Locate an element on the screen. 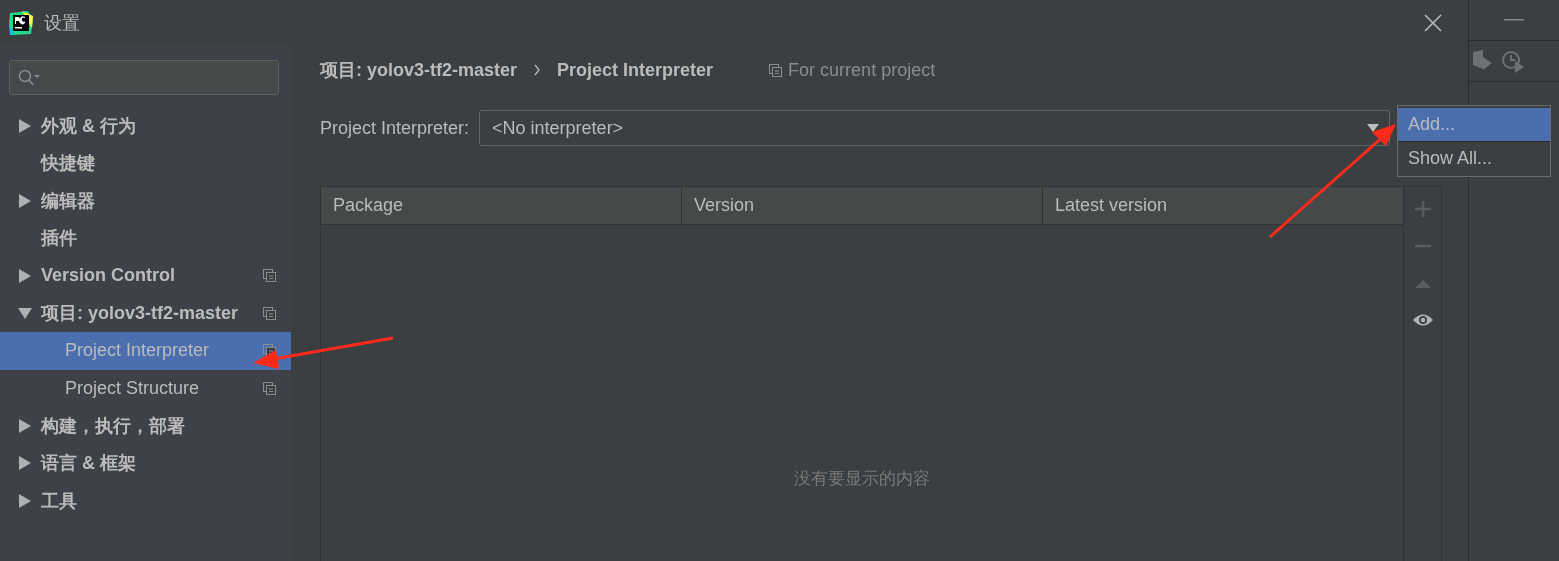 This screenshot has width=1559, height=561. settings-tree-item: 快捷键 is located at coordinates (145, 163).